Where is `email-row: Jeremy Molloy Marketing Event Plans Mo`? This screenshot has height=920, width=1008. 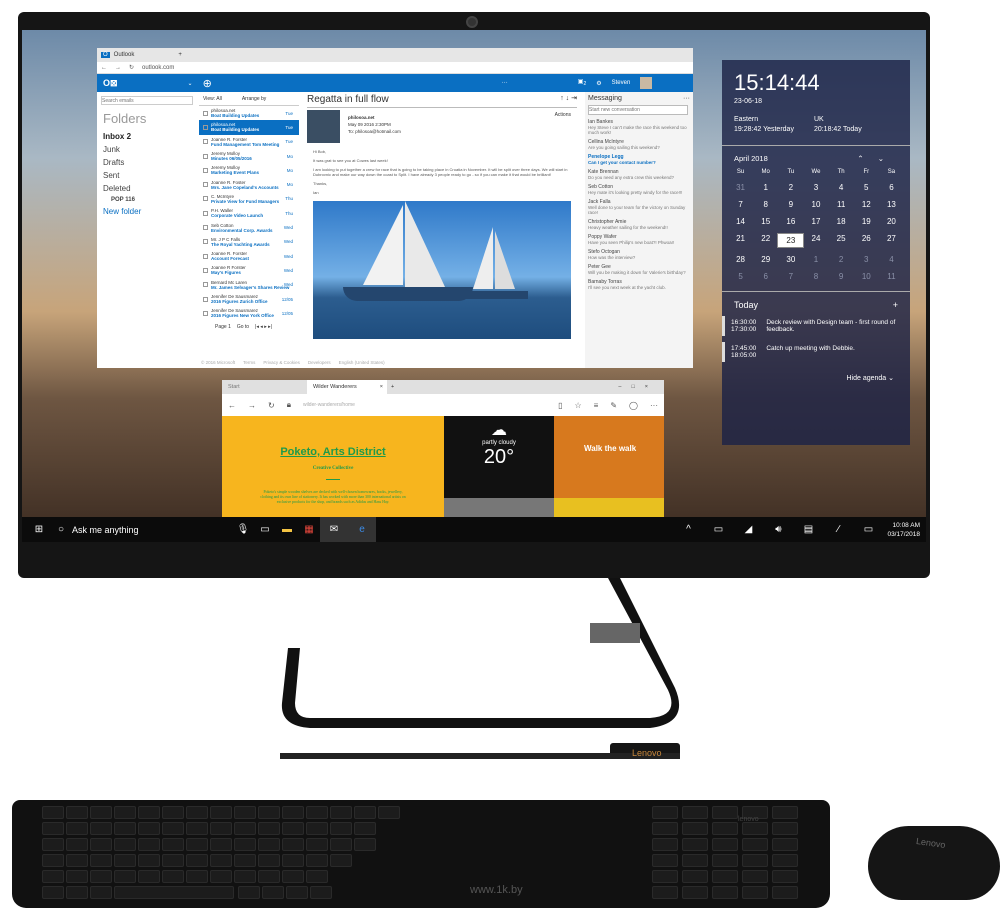
email-row: Jeremy Molloy Marketing Event Plans Mo is located at coordinates (249, 170).